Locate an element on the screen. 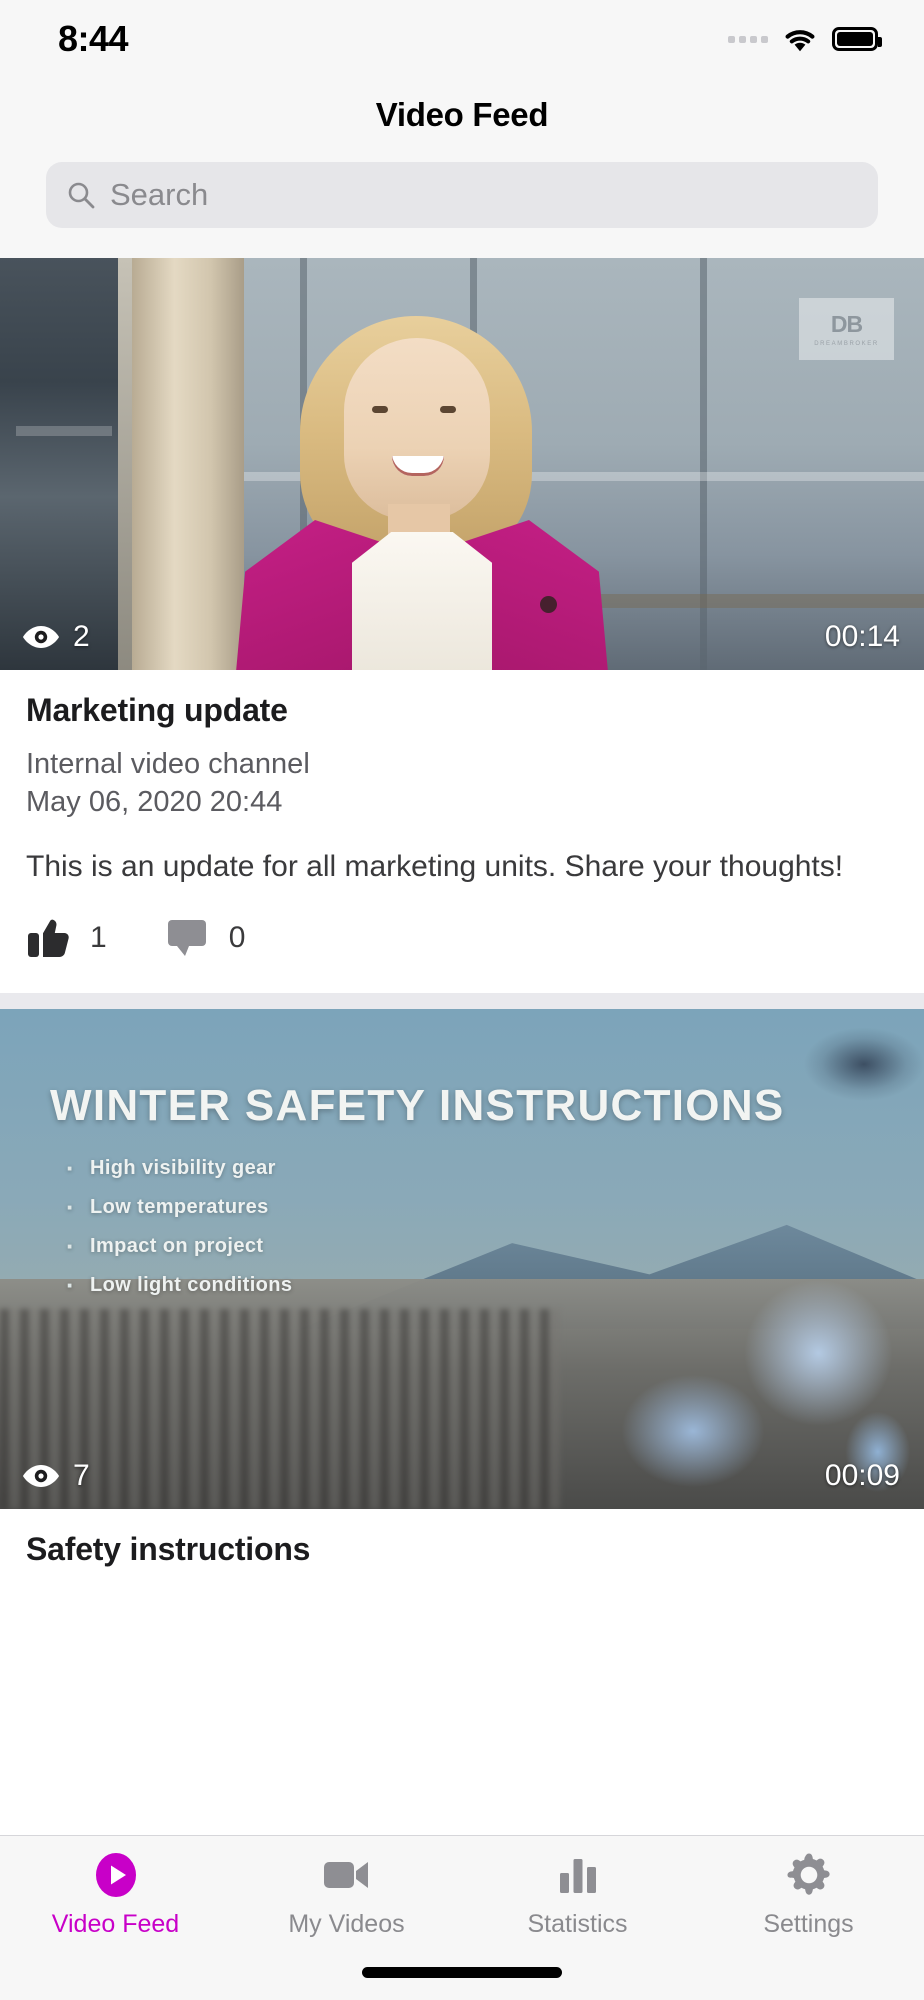  tab-my-videos: My Videos is located at coordinates (346, 1894).